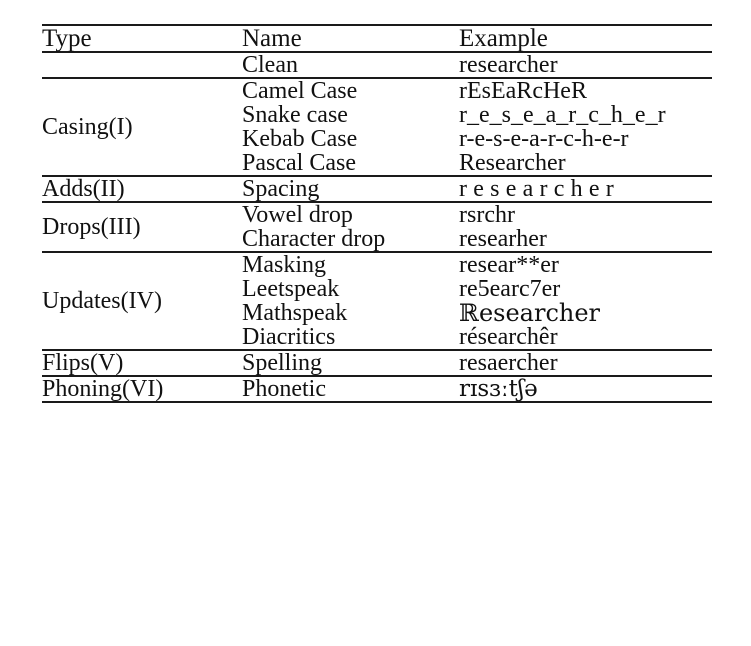  What do you see at coordinates (291, 289) in the screenshot?
I see `cell-name: Leetspeak` at bounding box center [291, 289].